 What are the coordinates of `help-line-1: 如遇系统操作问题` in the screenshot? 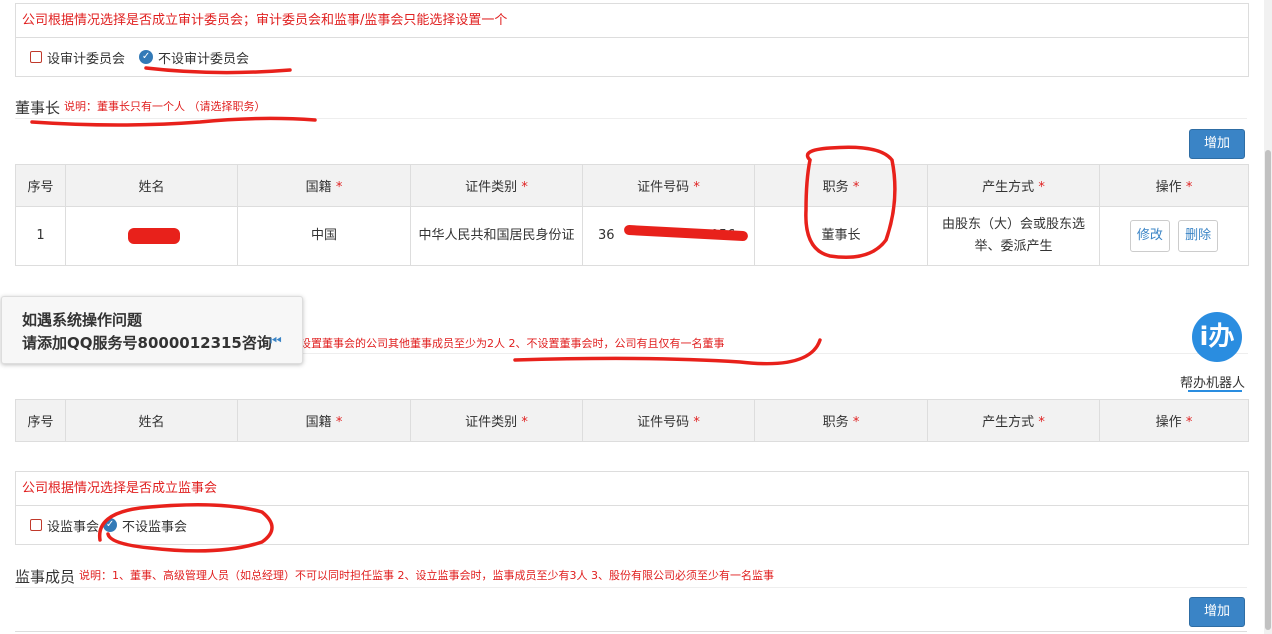 It's located at (82, 320).